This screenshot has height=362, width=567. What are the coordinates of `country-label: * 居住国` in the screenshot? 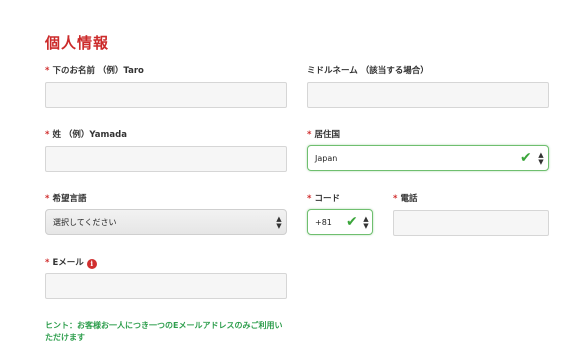 It's located at (323, 135).